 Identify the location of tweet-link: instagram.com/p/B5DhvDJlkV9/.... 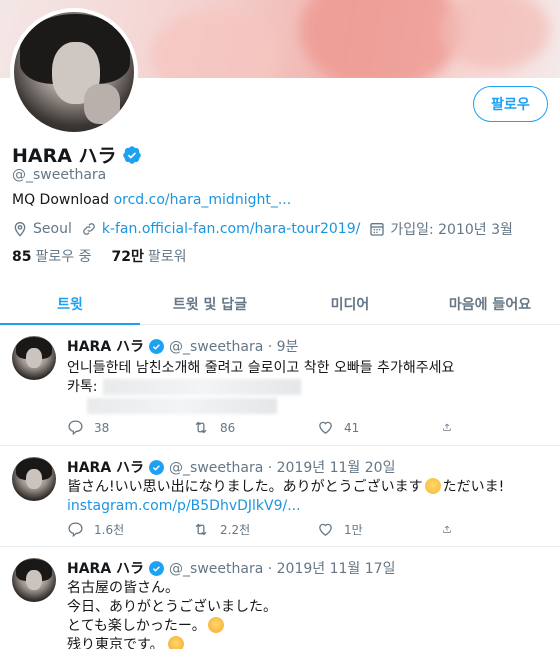
(285, 506).